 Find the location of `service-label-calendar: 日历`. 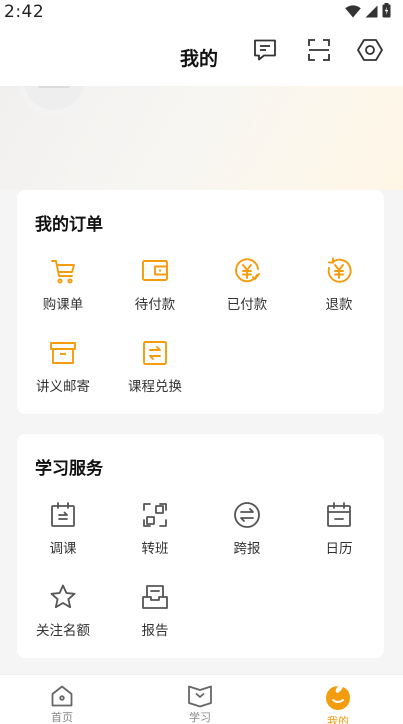

service-label-calendar: 日历 is located at coordinates (339, 549).